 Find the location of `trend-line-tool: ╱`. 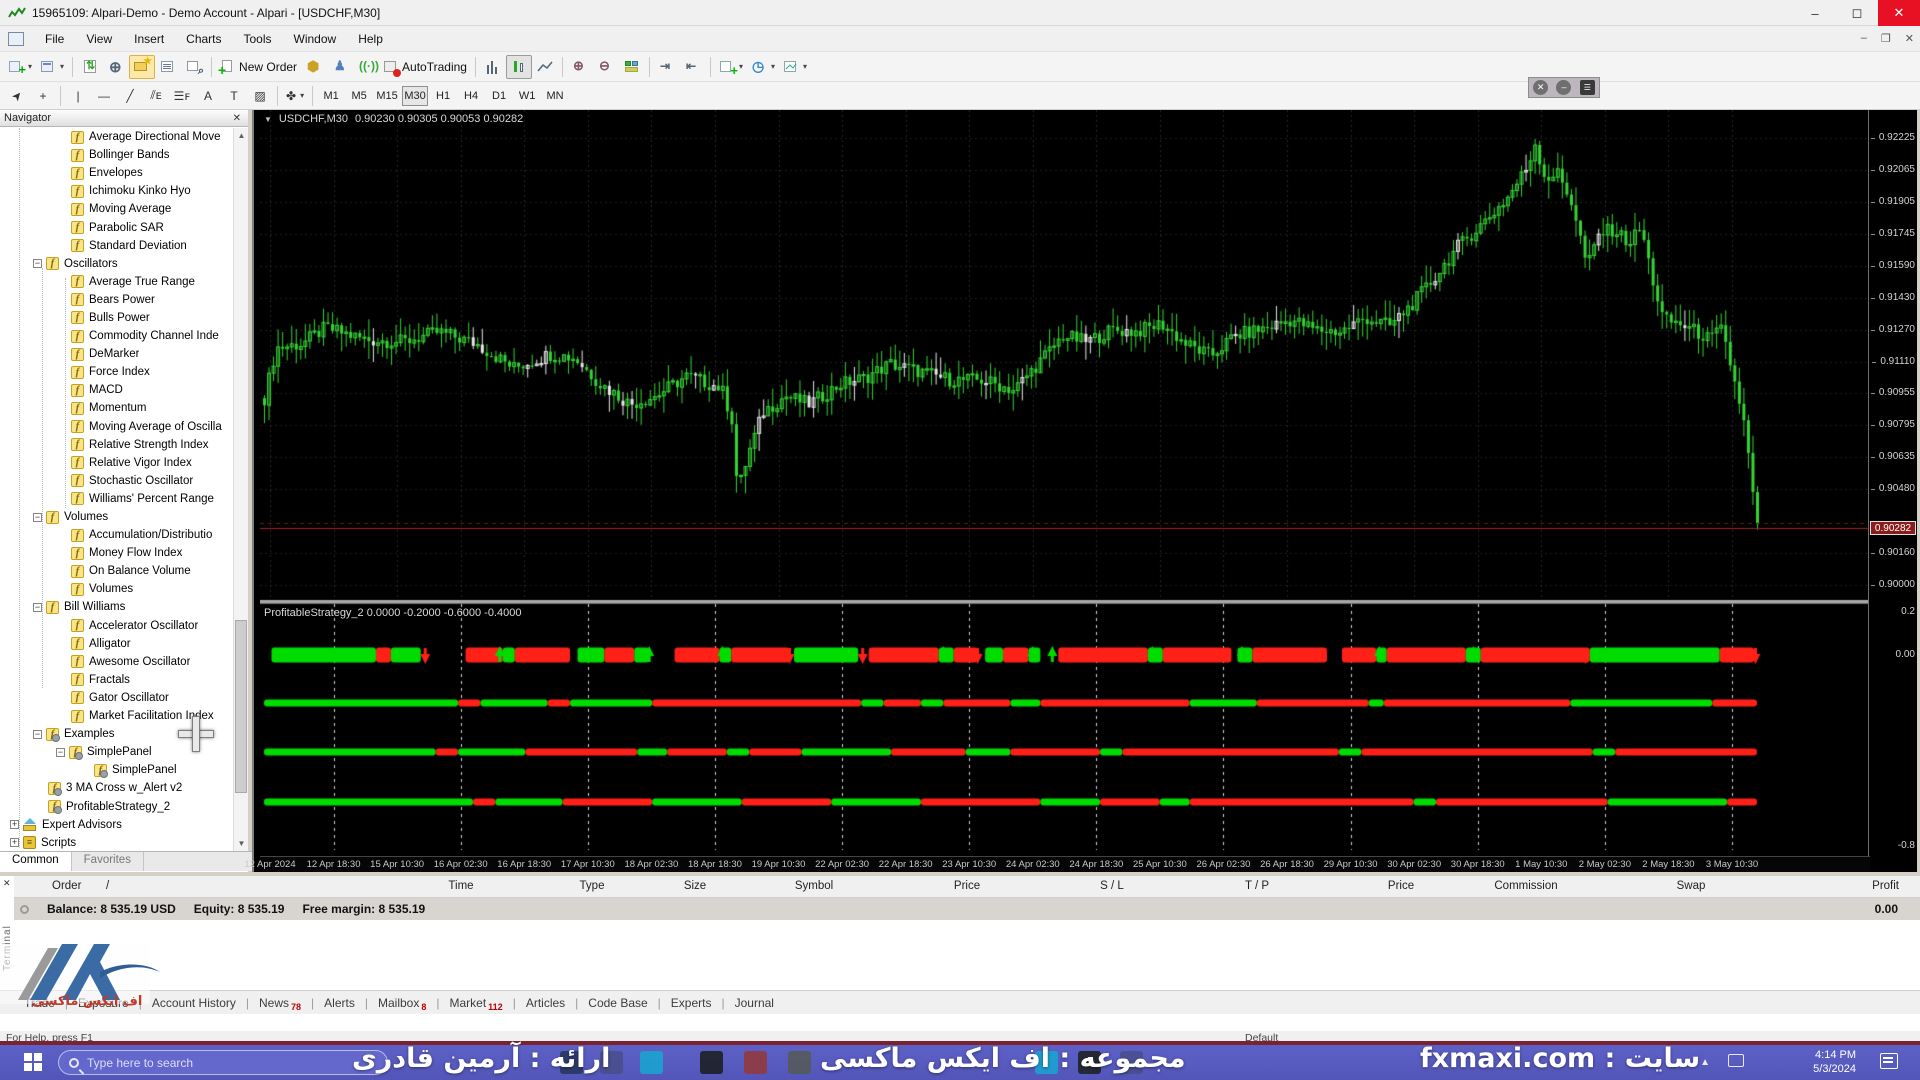

trend-line-tool: ╱ is located at coordinates (130, 96).